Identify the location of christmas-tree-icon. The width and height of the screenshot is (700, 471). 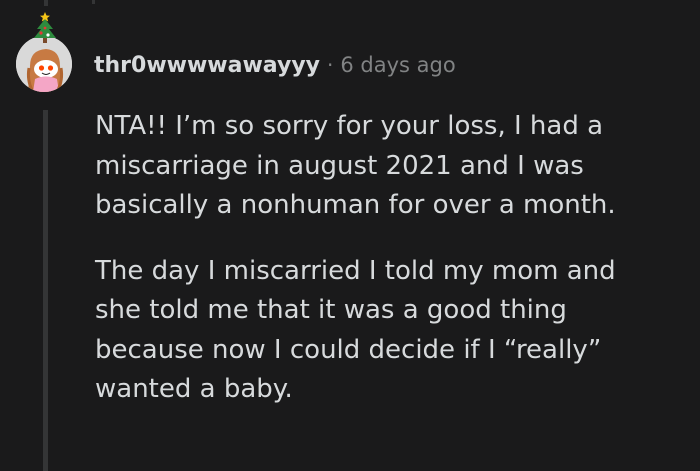
(45, 27).